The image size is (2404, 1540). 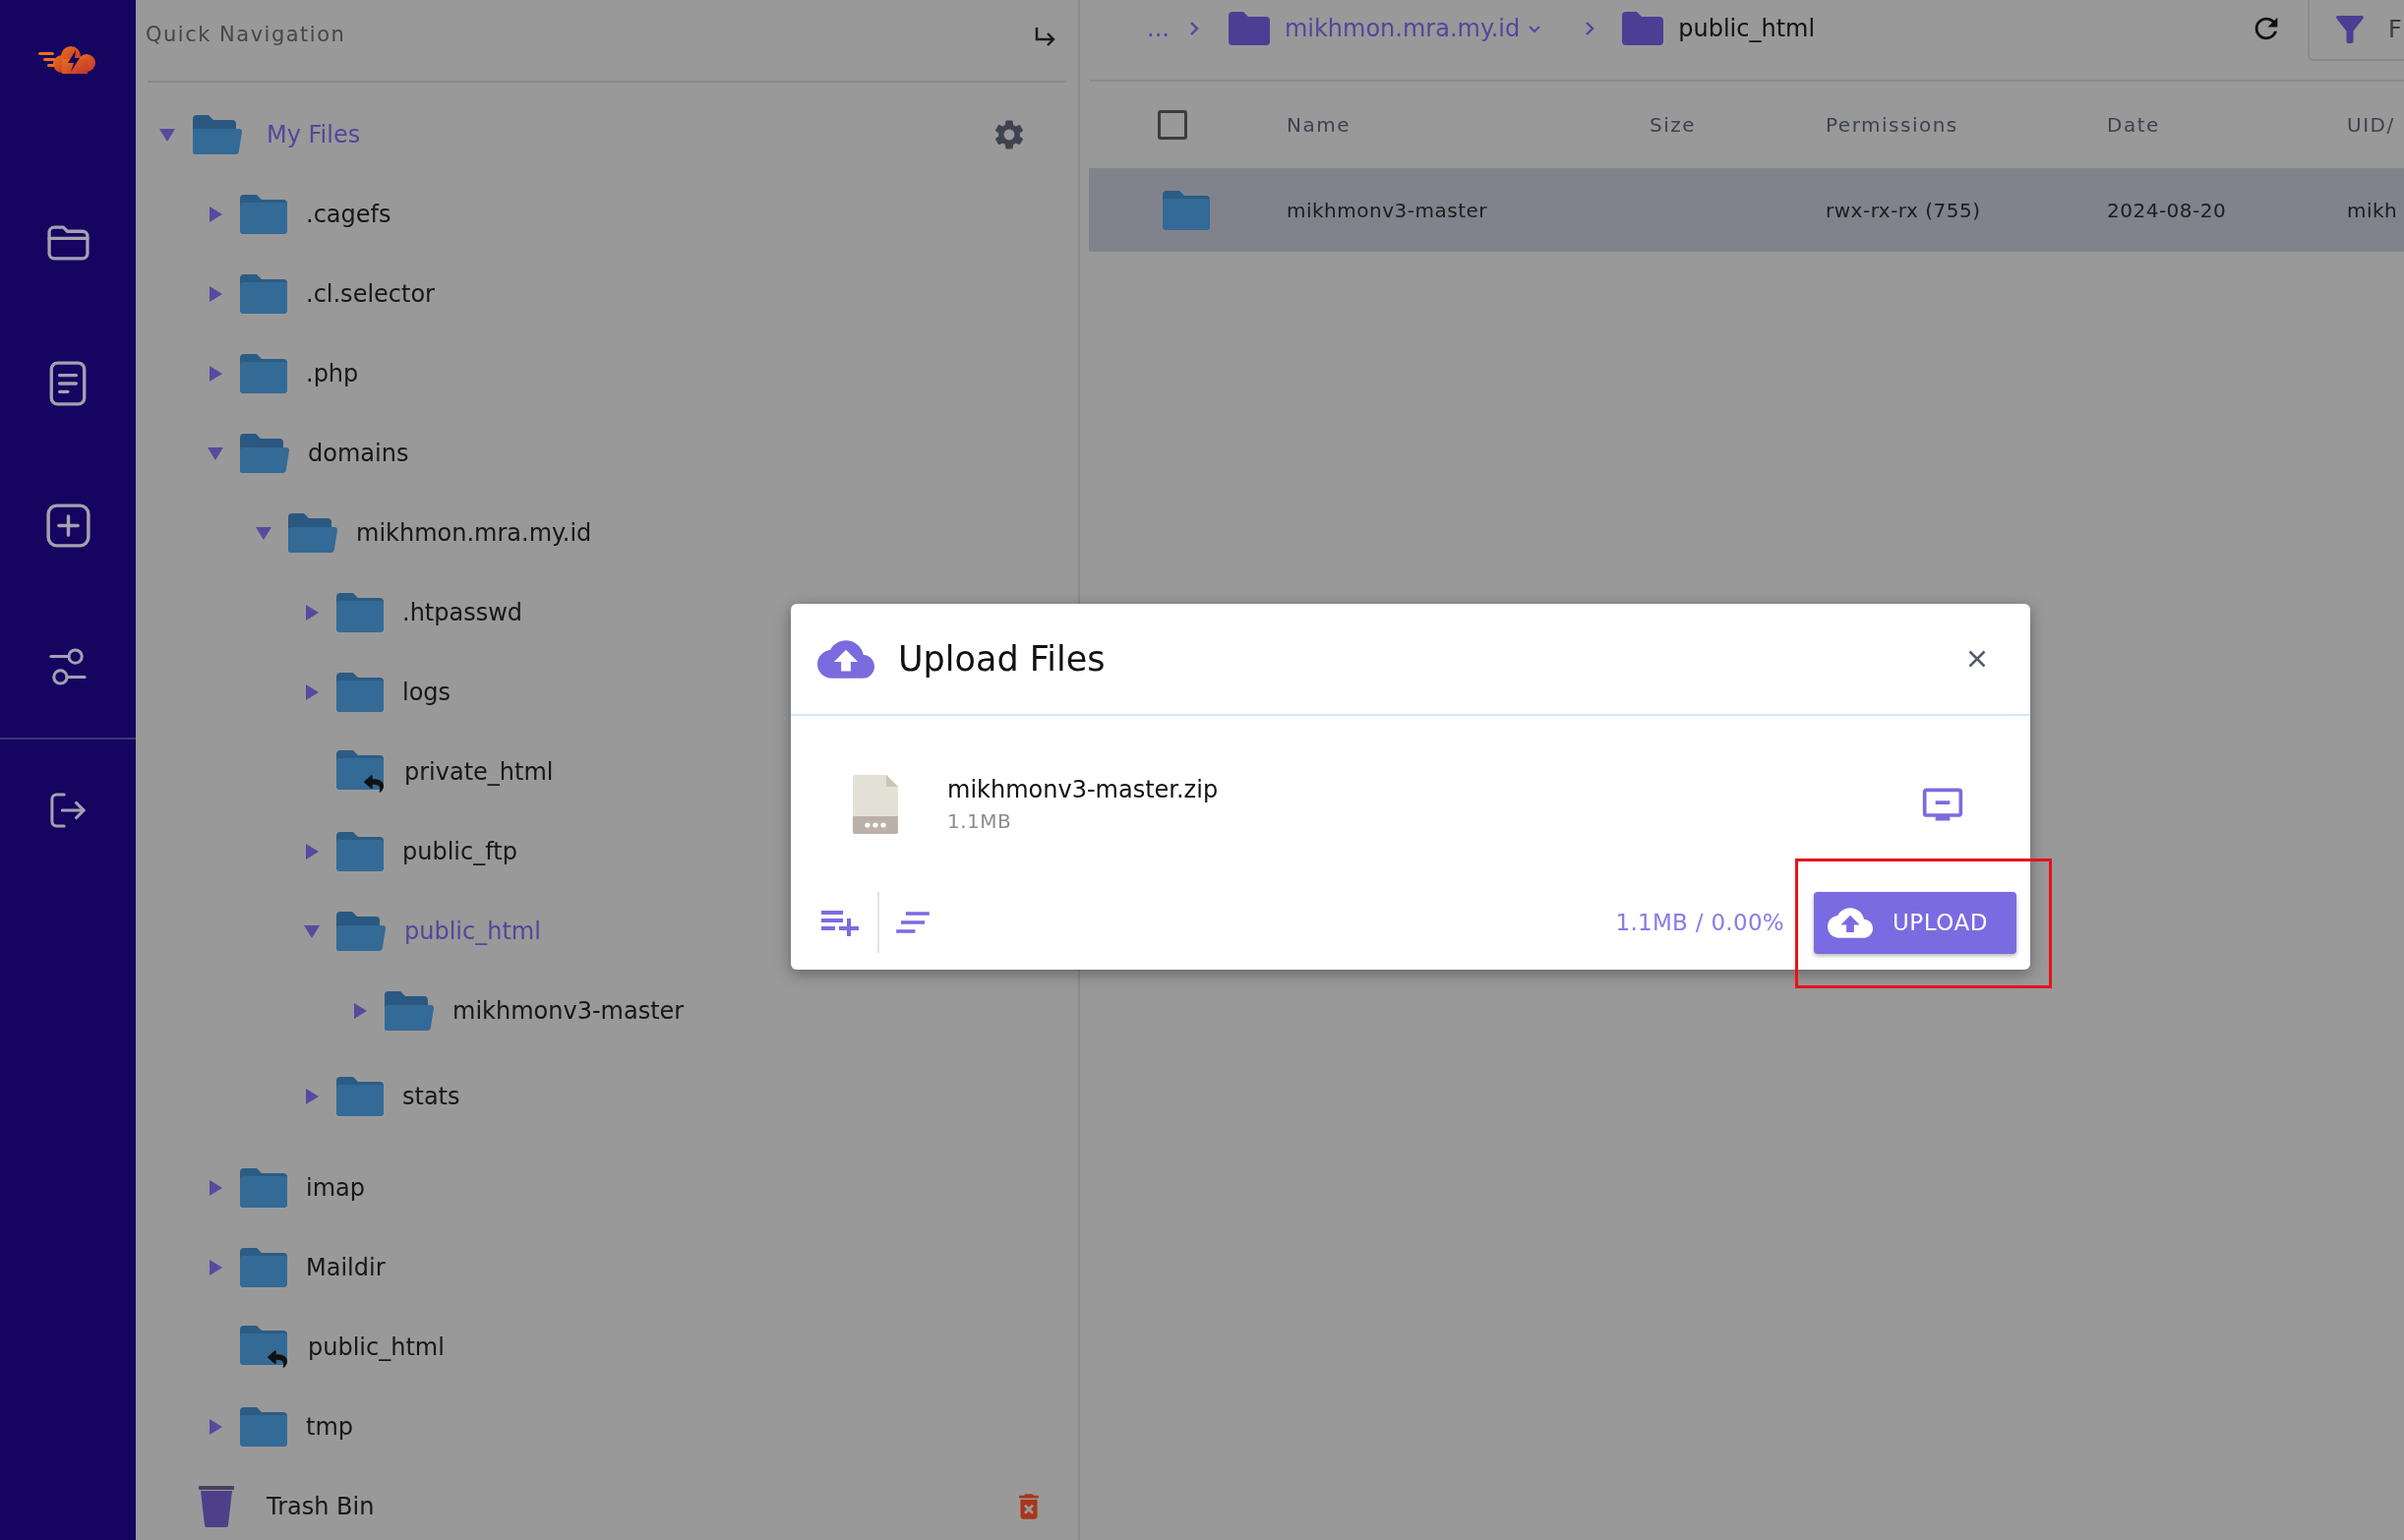 I want to click on dialog-title: Upload Files, so click(x=1002, y=659).